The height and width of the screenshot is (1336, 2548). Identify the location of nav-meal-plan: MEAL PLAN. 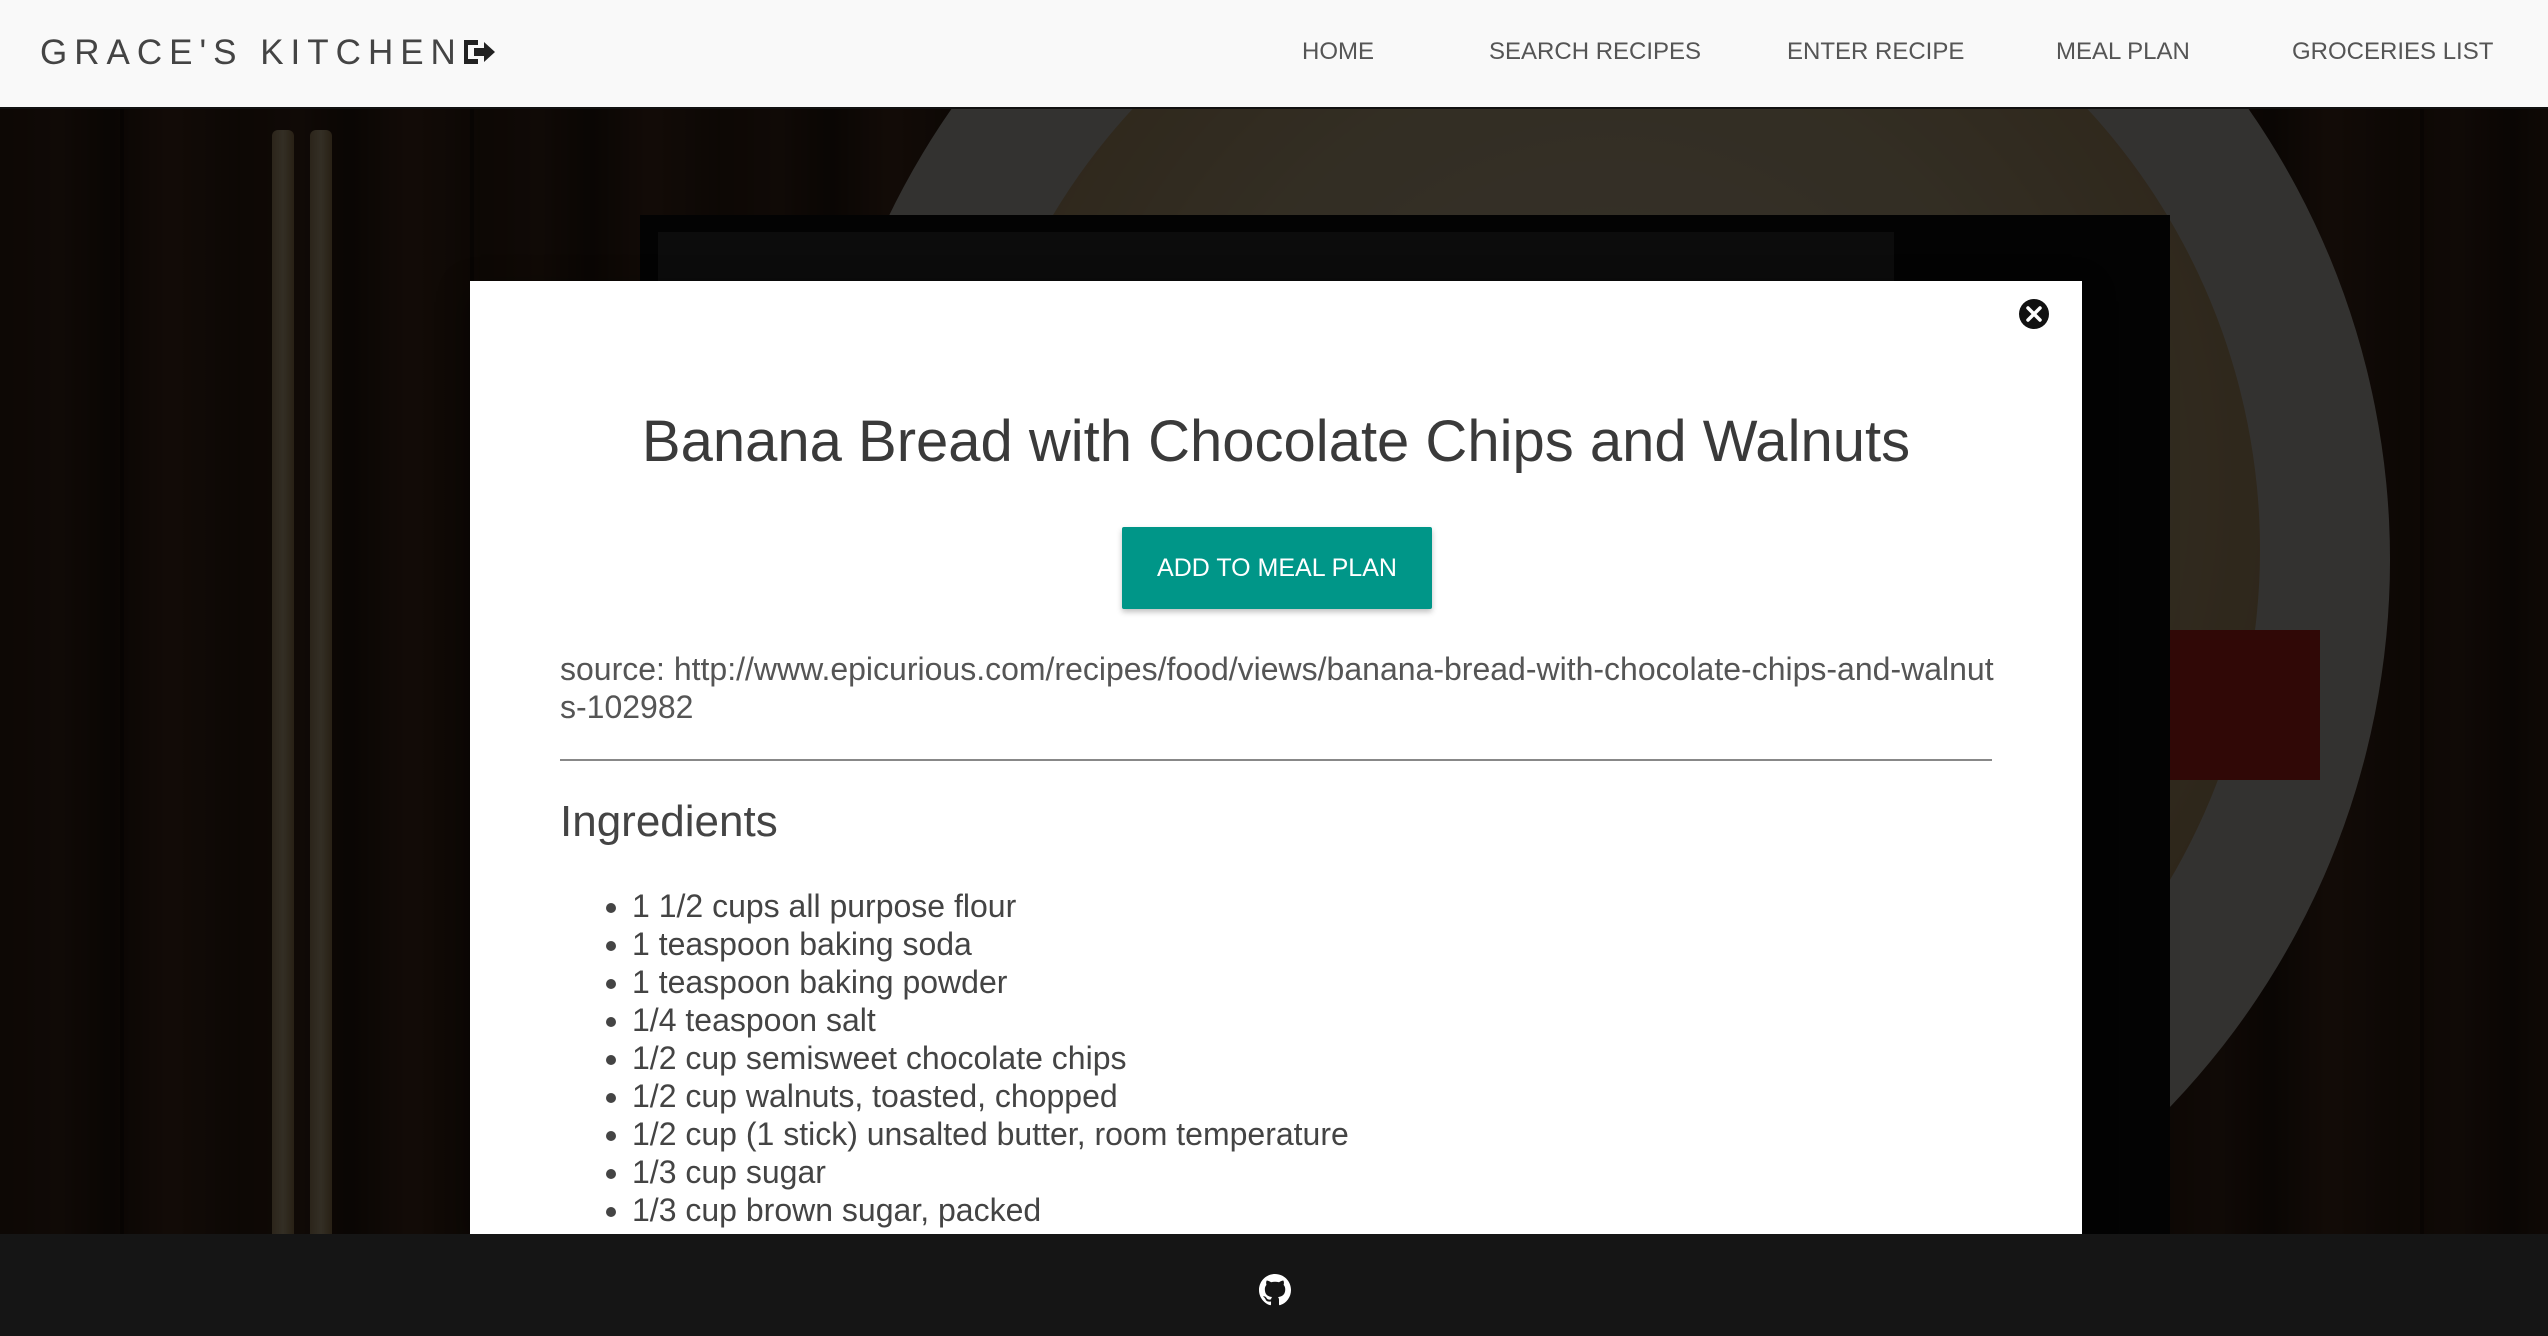
(2123, 52).